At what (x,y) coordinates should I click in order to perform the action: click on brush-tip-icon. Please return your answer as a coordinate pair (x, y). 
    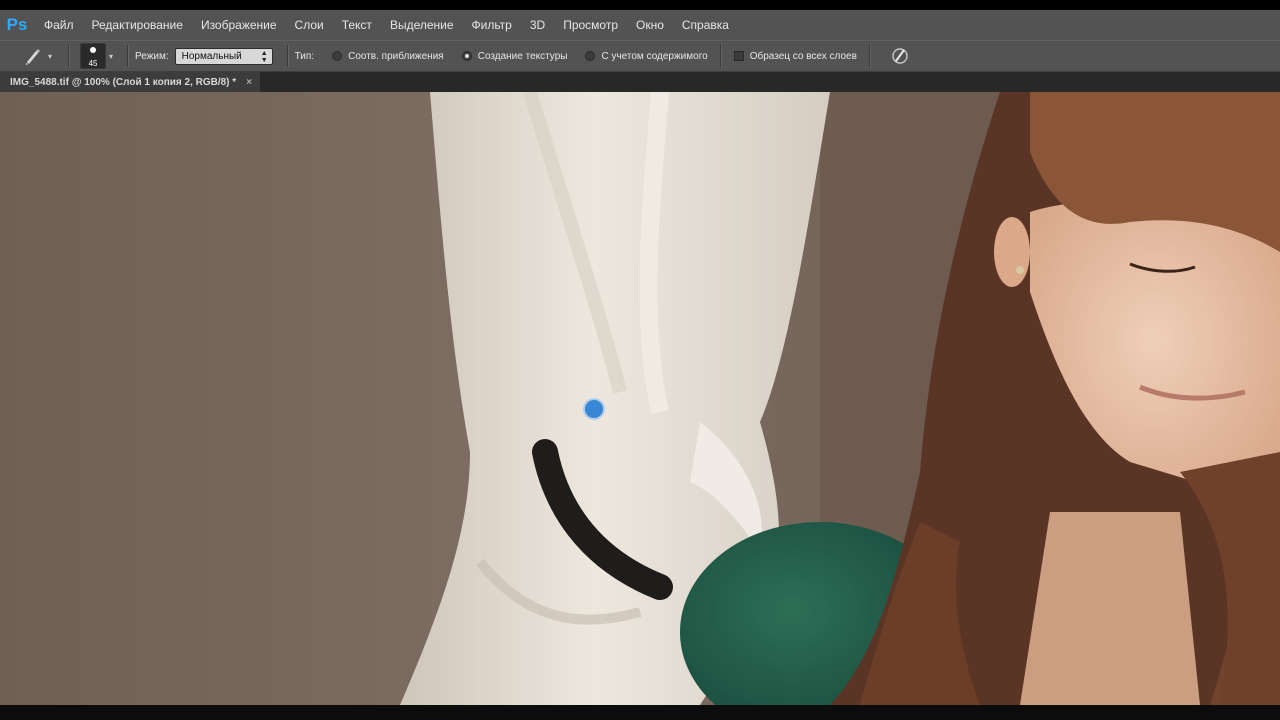
    Looking at the image, I should click on (93, 50).